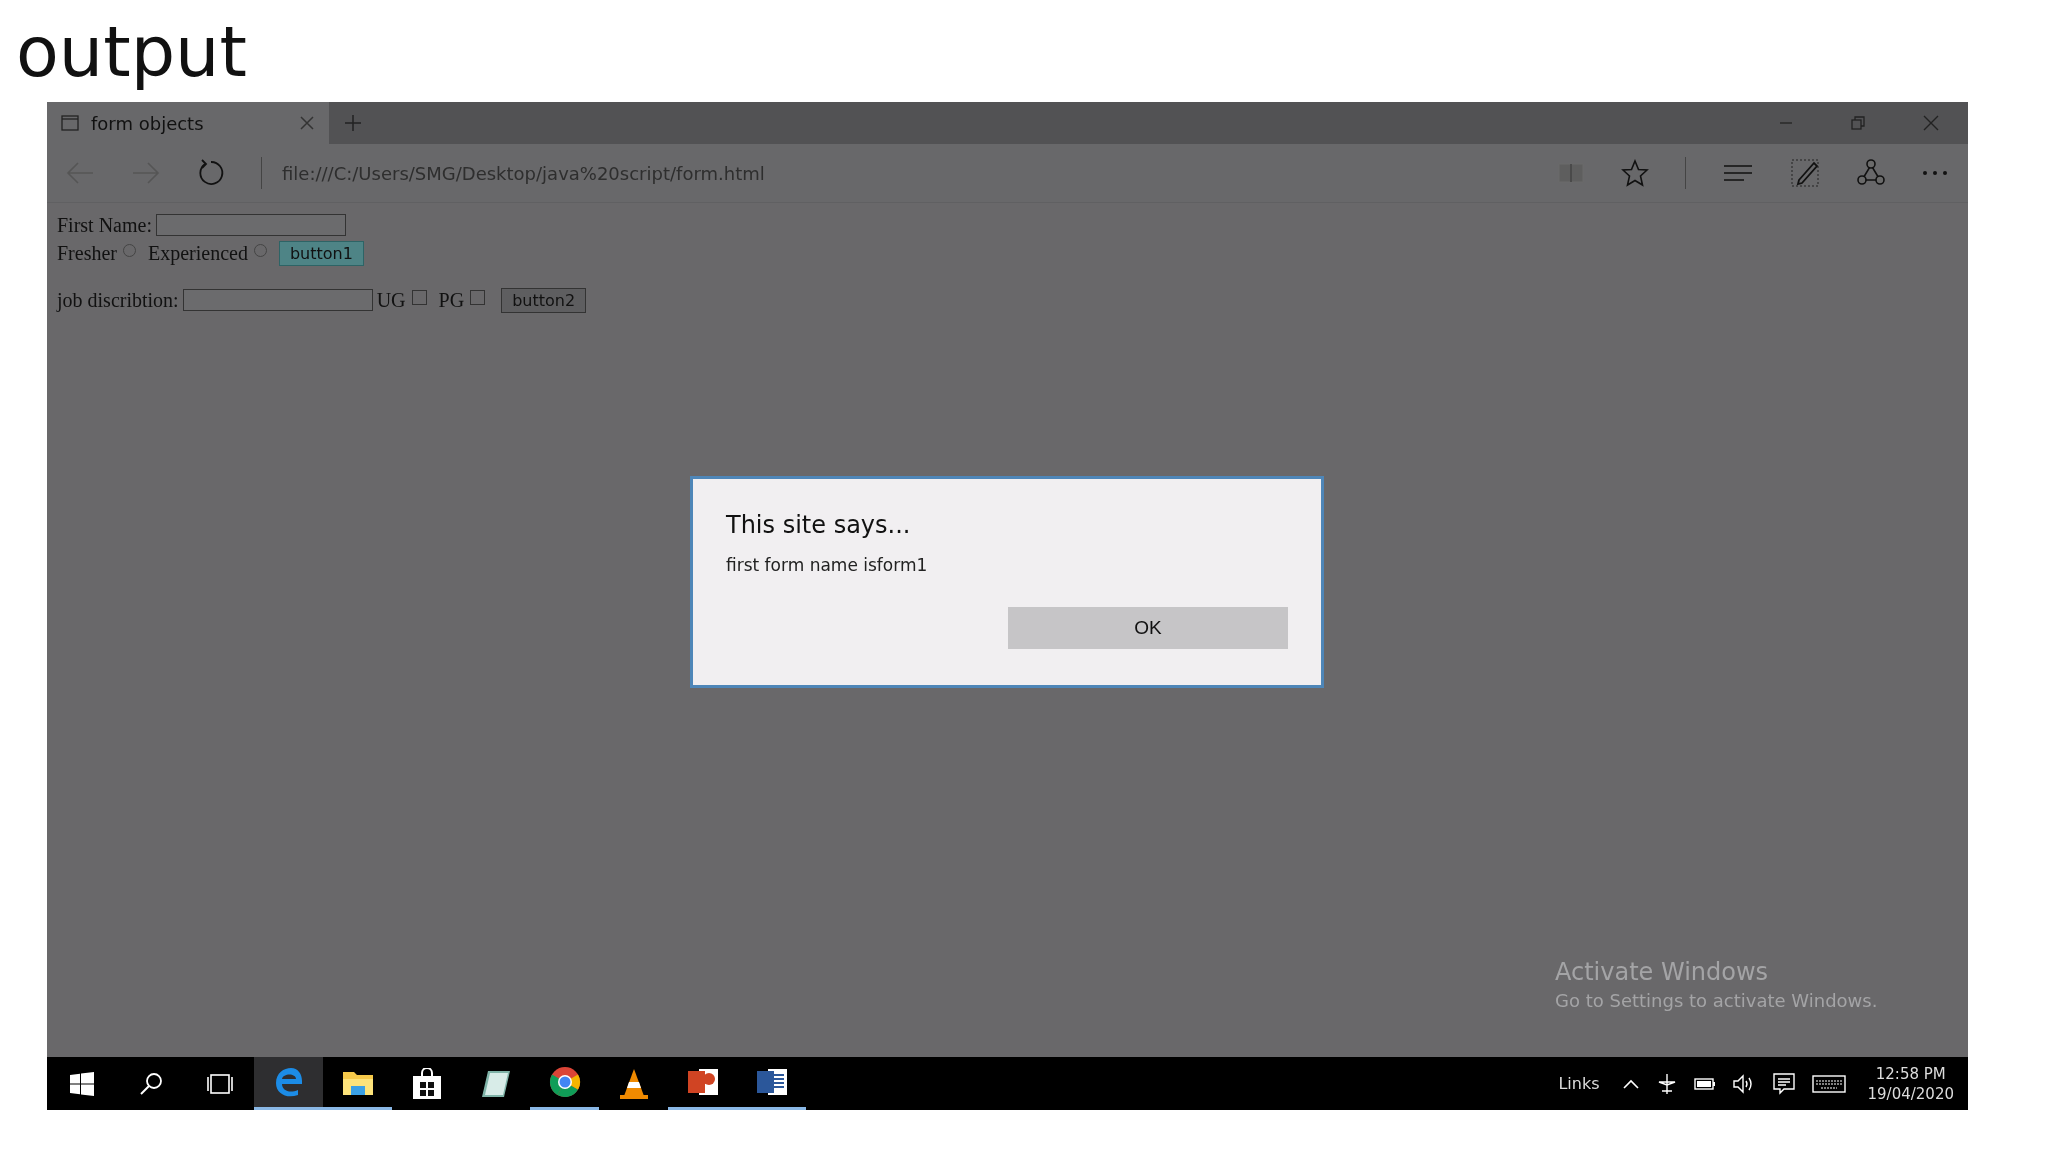  Describe the element at coordinates (353, 123) in the screenshot. I see `new-tab-icon` at that location.